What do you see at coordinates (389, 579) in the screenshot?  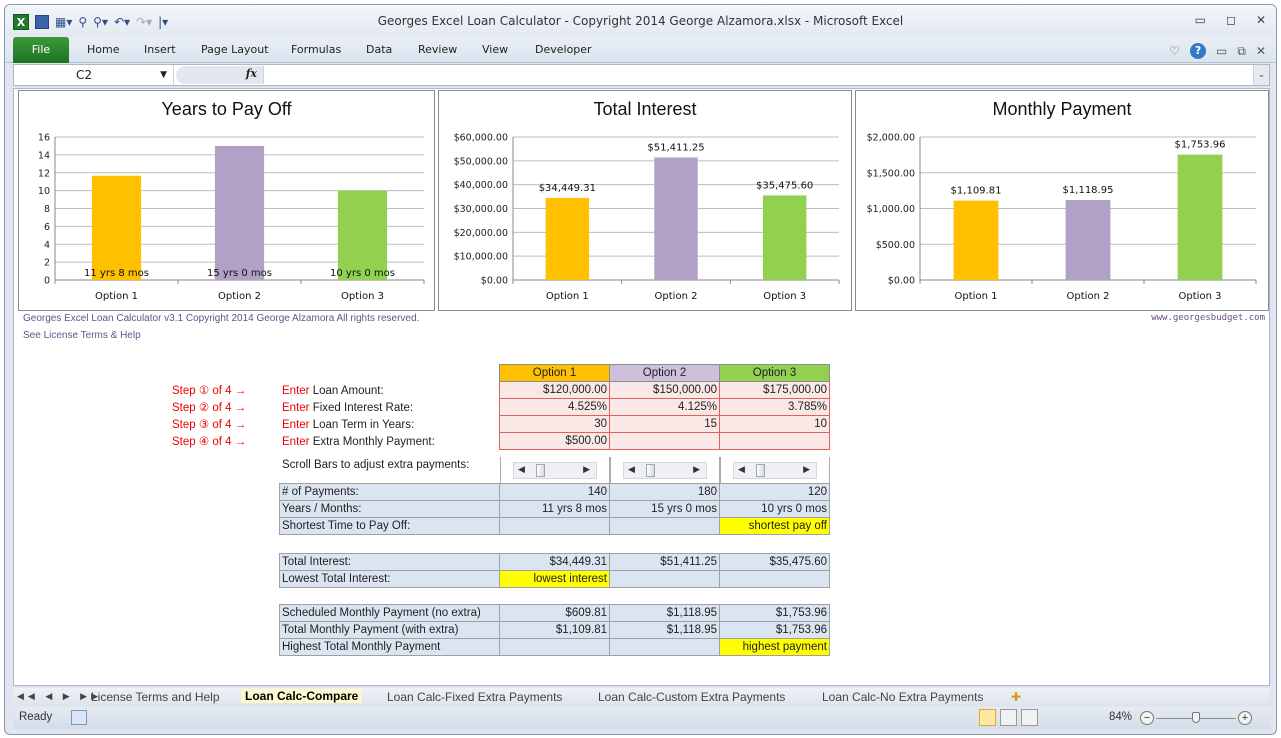 I see `result-label: Lowest Total Interest:` at bounding box center [389, 579].